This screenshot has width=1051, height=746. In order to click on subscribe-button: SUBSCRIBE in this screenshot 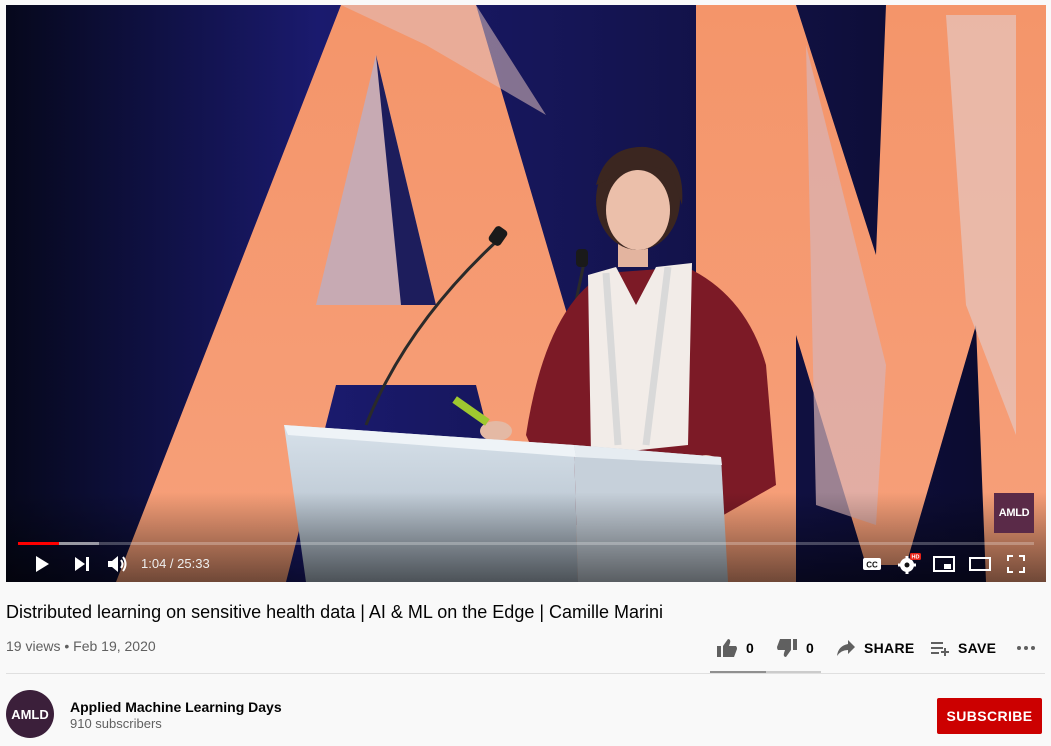, I will do `click(989, 716)`.